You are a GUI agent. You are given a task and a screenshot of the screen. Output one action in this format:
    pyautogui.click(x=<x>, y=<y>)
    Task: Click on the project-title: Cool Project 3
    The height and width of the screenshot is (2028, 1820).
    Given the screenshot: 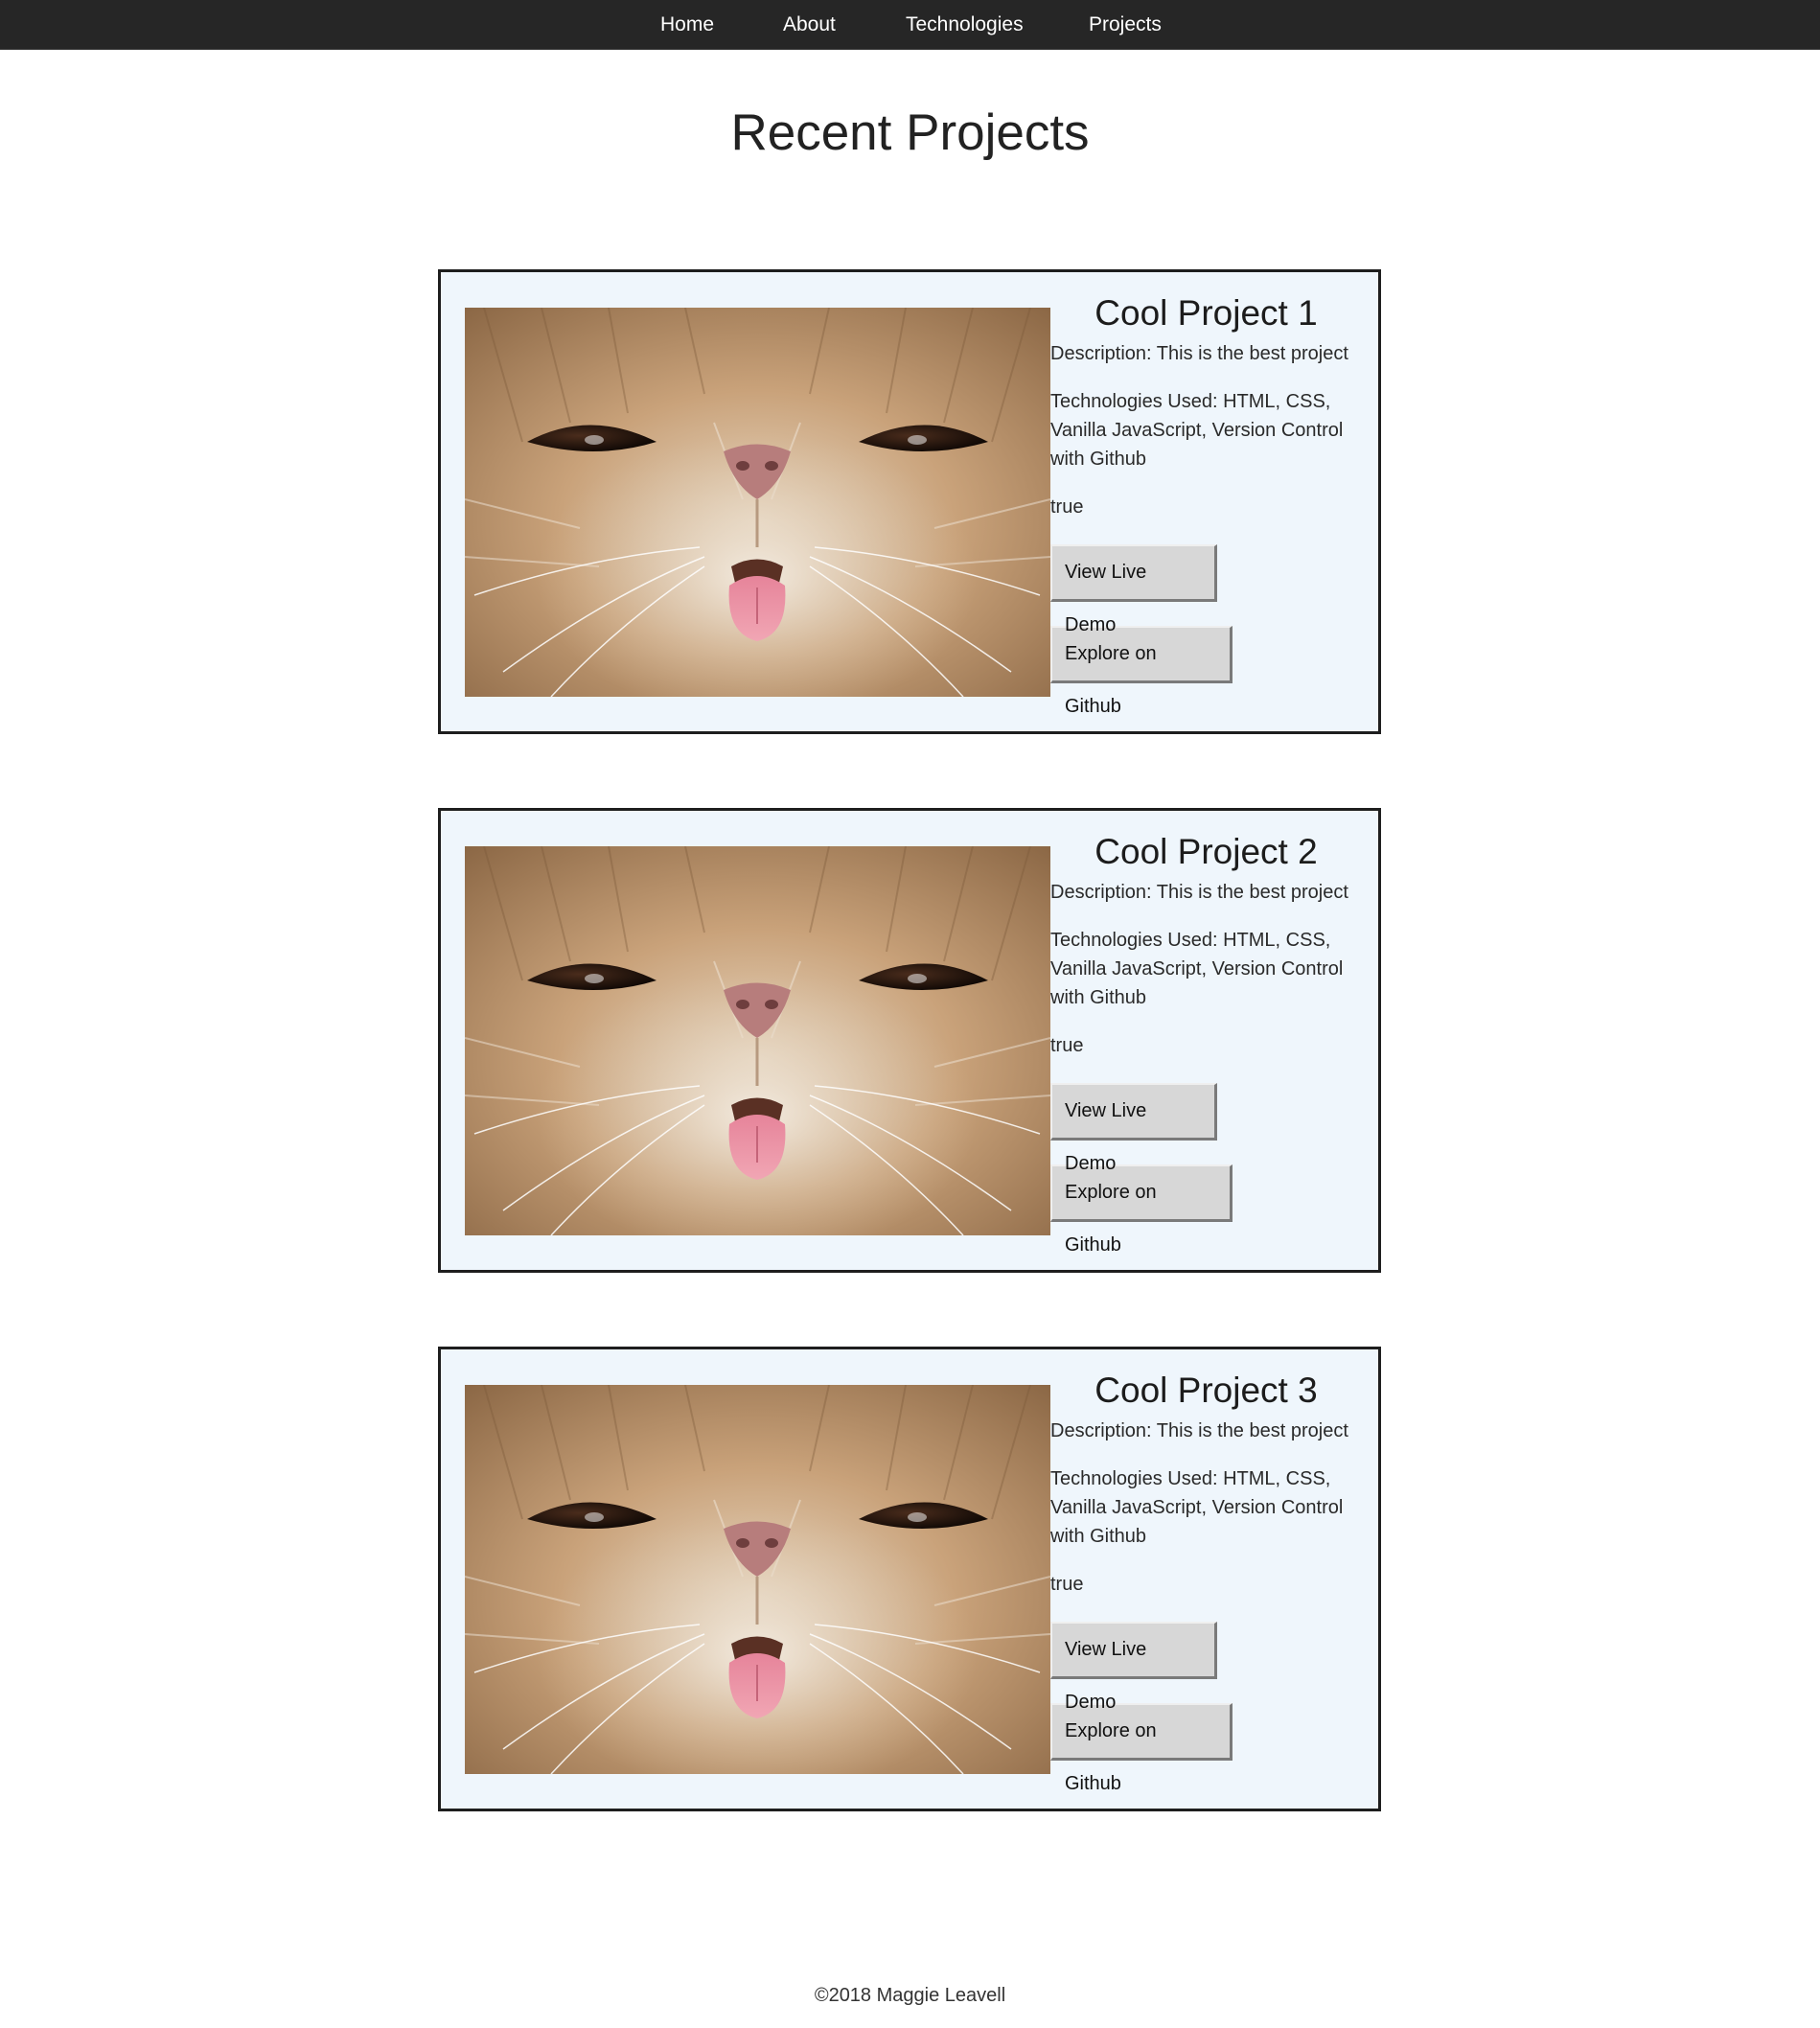 What is the action you would take?
    pyautogui.click(x=1206, y=1390)
    